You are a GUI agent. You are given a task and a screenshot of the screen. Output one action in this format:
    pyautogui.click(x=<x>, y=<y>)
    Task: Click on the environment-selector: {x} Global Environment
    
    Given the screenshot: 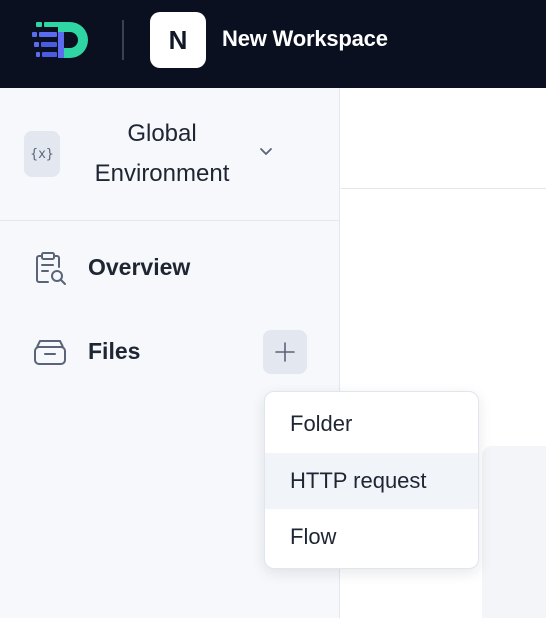 What is the action you would take?
    pyautogui.click(x=170, y=154)
    